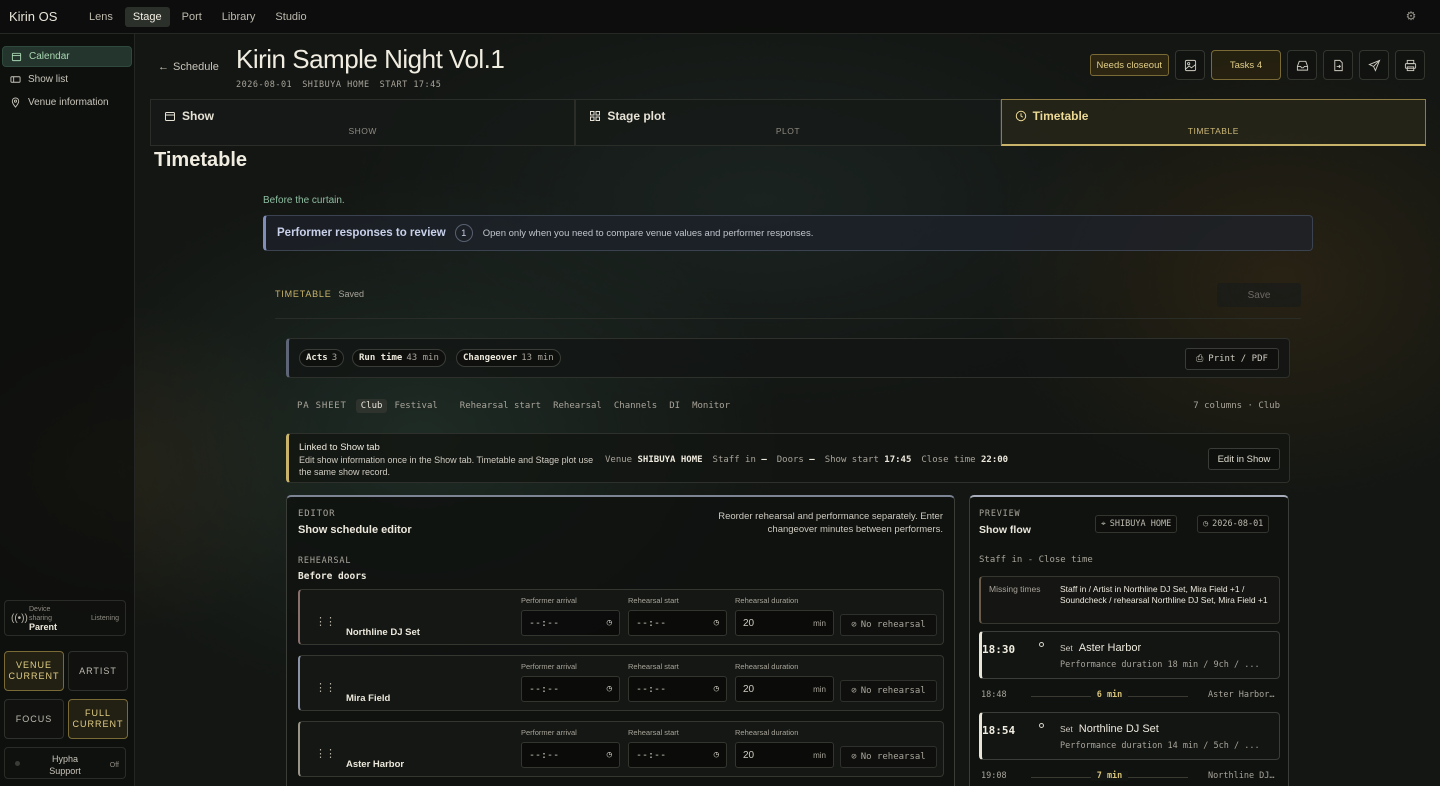 This screenshot has height=786, width=1440. I want to click on mode-venue-label: VENUE, so click(33, 665).